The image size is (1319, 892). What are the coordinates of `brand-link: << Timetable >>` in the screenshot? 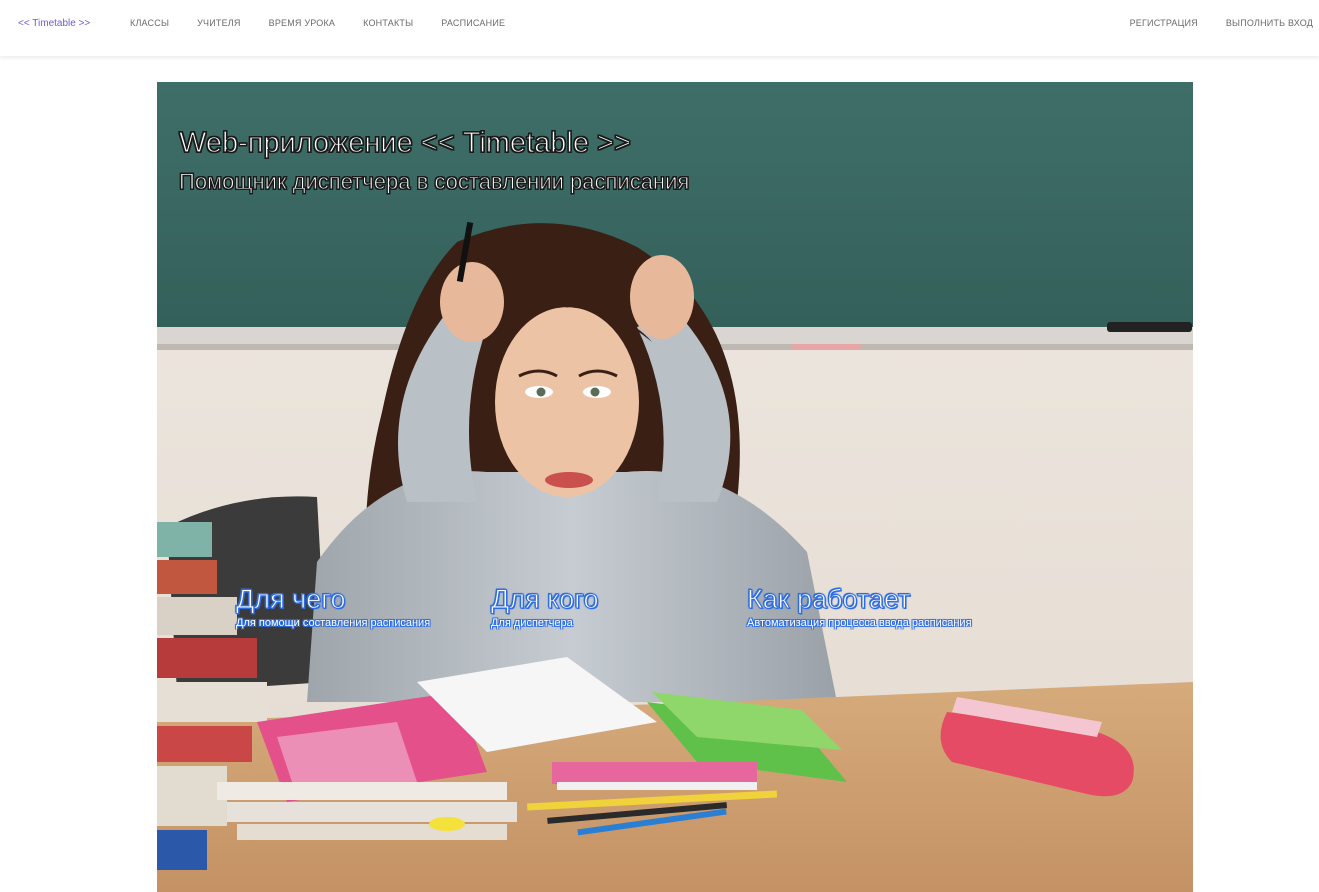 It's located at (54, 23).